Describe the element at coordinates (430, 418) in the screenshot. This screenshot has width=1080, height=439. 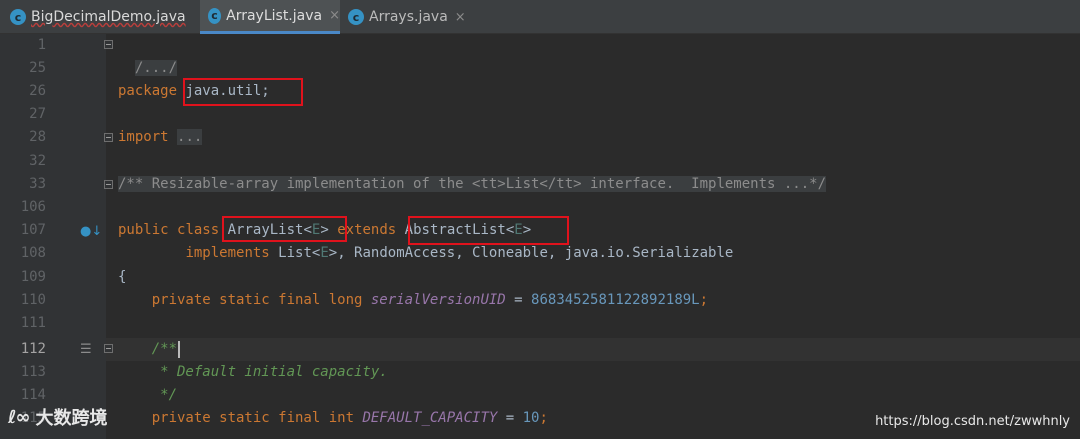
I see `field-name: DEFAULT_CAPACITY` at that location.